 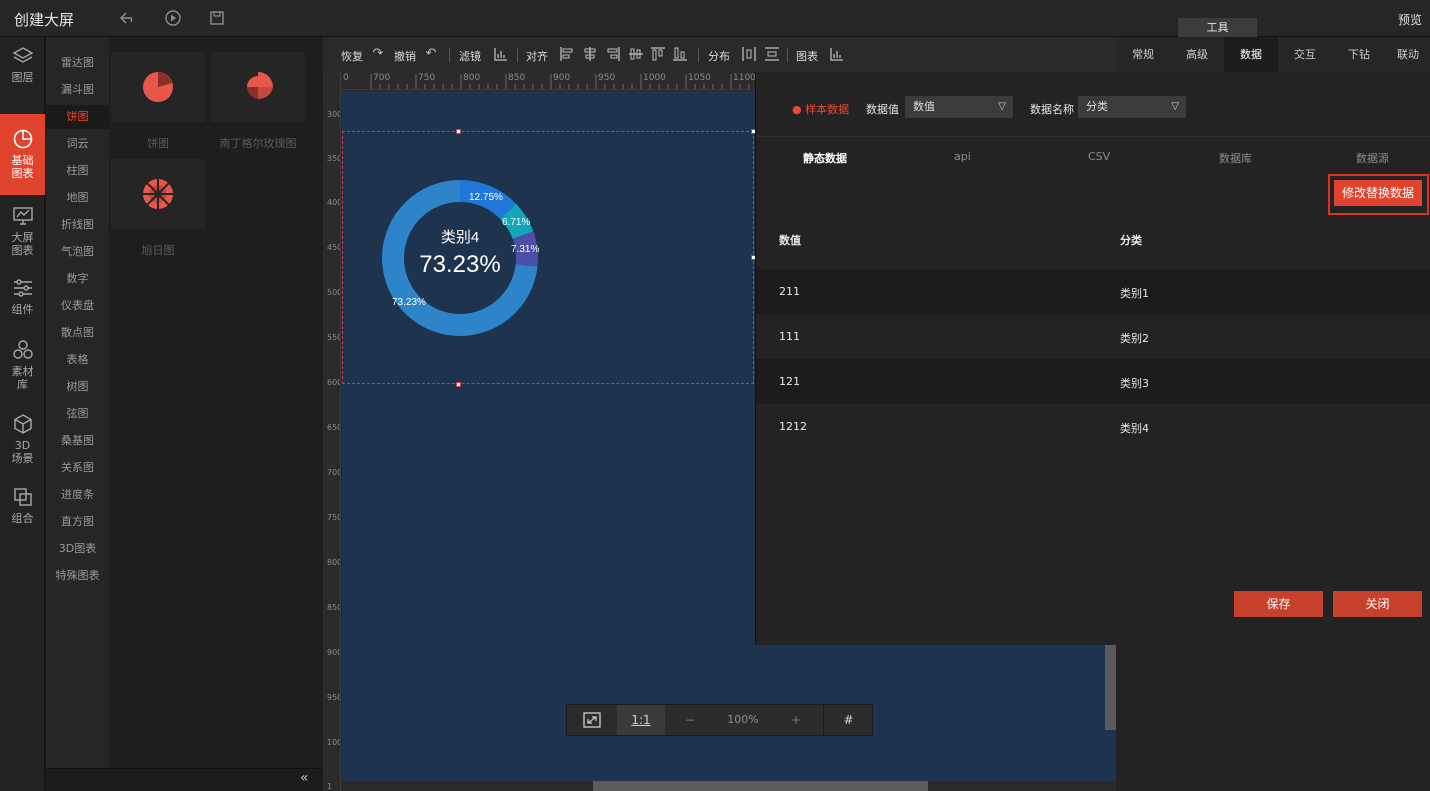 What do you see at coordinates (796, 720) in the screenshot?
I see `zoom-in-button: +` at bounding box center [796, 720].